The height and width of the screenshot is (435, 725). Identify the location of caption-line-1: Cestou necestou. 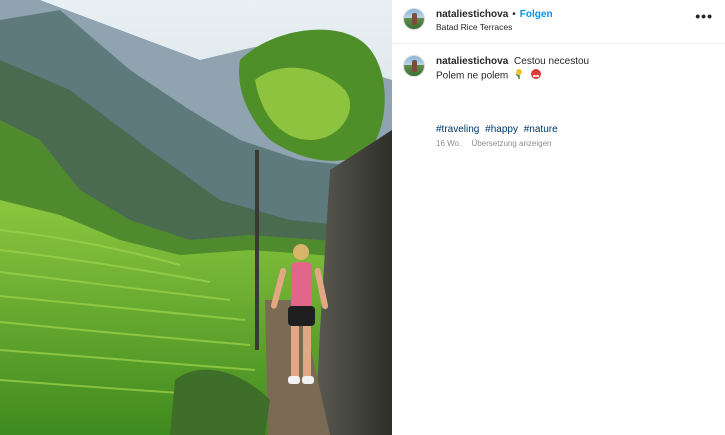
(552, 61).